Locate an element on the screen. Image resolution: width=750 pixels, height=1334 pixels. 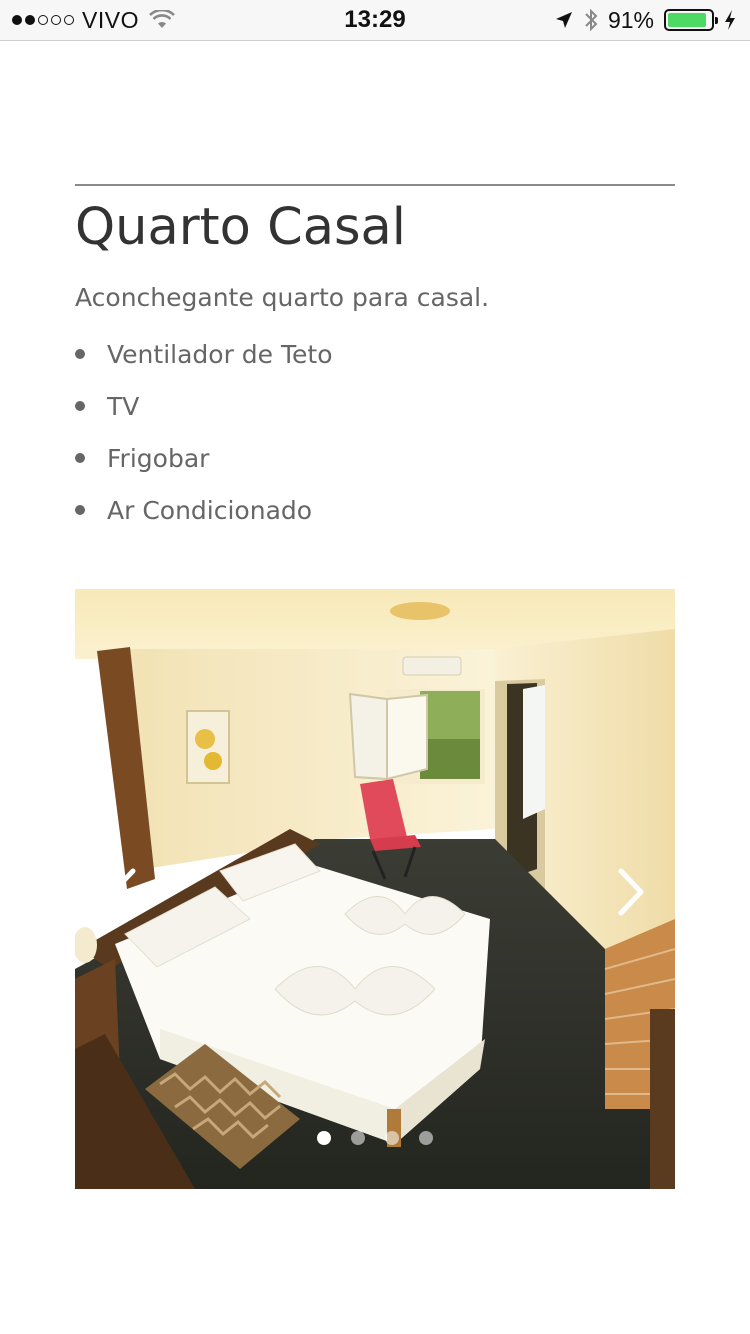
battery-percent: 91% is located at coordinates (630, 19).